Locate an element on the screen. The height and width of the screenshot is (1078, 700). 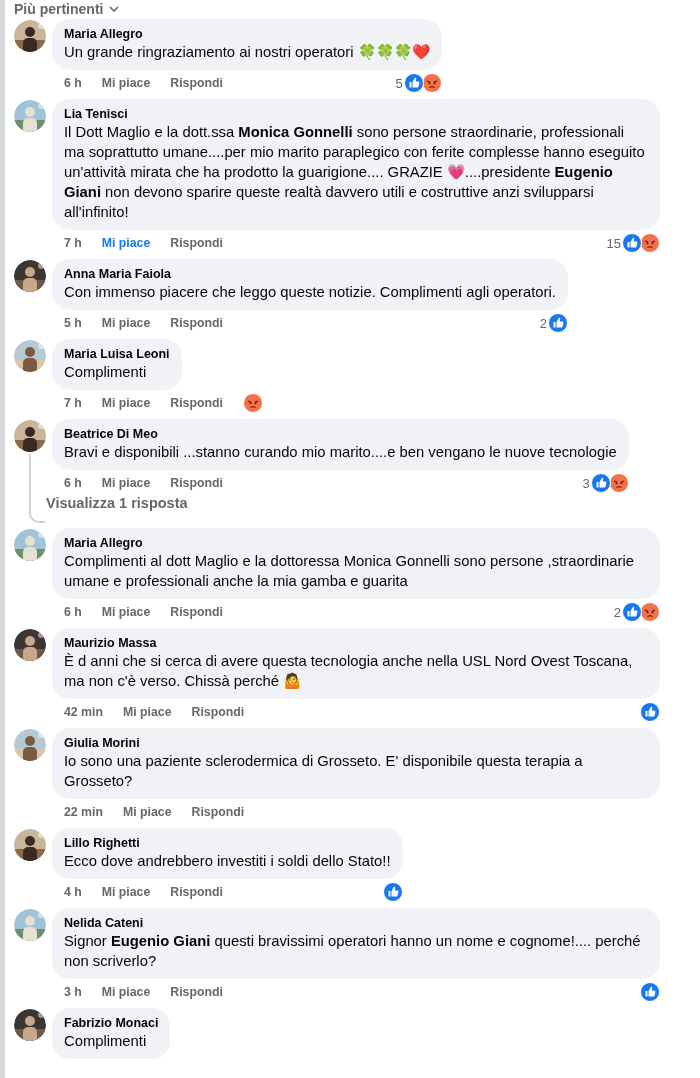
comment-text: Io sono una paziente sclerodermica di Grosseto. E' disponibile questa terapia a Grosseto? is located at coordinates (324, 771).